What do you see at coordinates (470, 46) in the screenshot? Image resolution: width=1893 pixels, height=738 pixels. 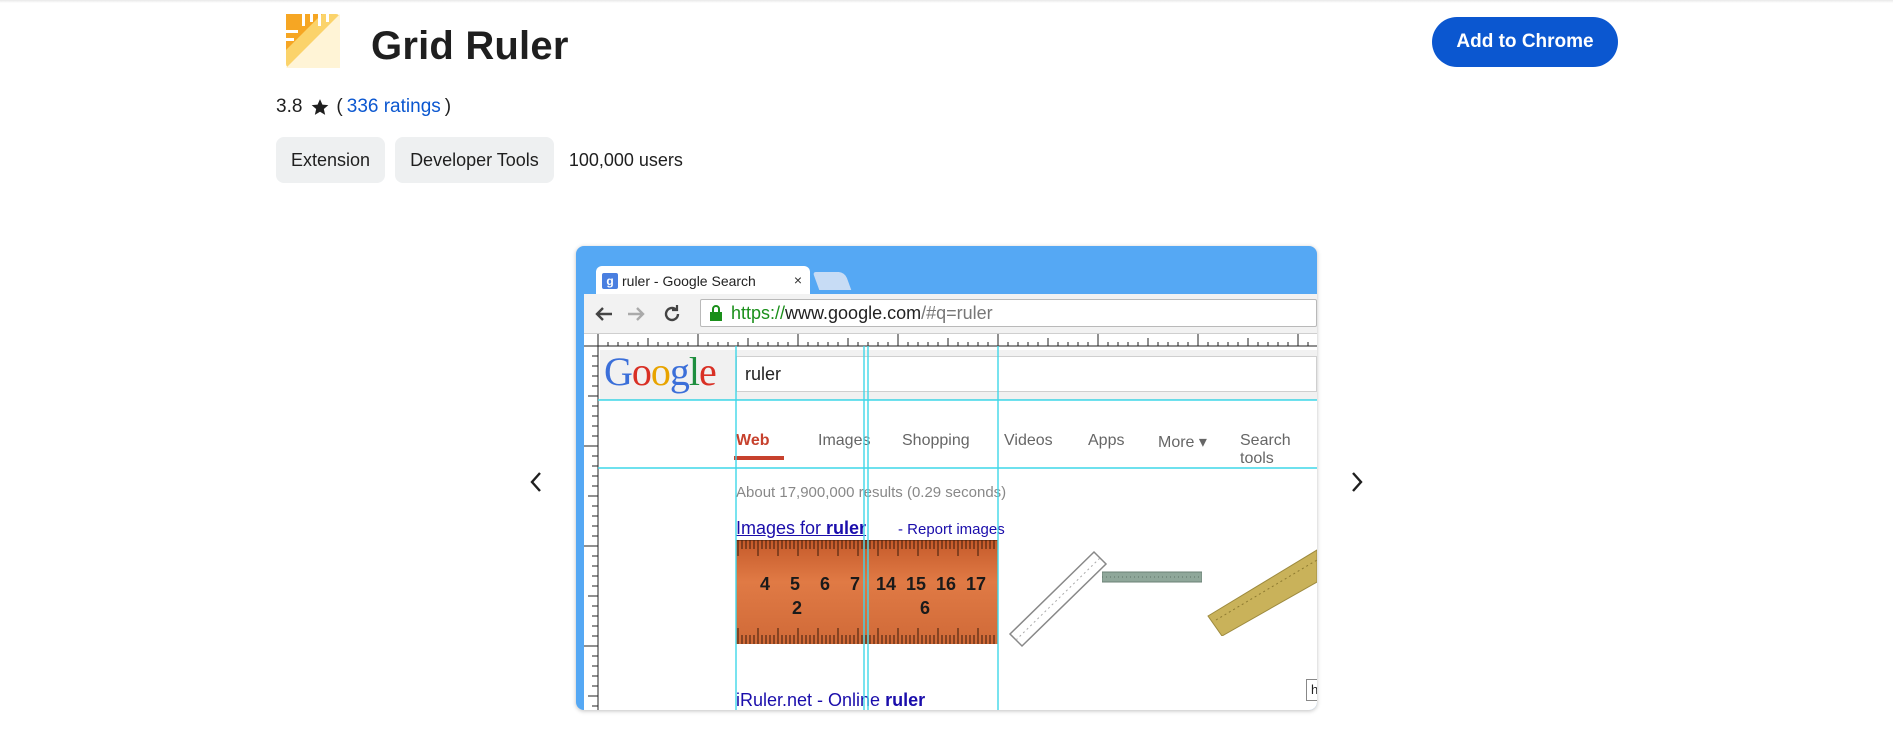 I see `extension-title: Grid Ruler` at bounding box center [470, 46].